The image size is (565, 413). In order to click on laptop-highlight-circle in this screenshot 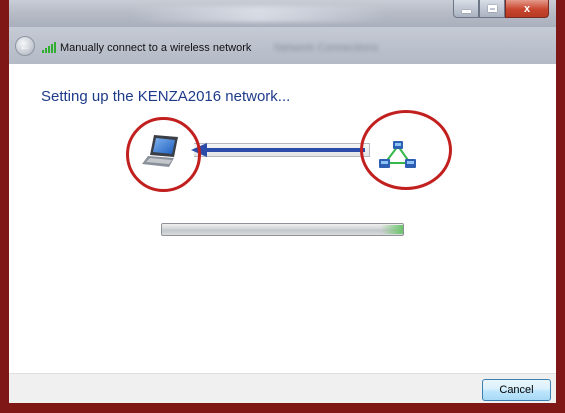, I will do `click(163, 154)`.